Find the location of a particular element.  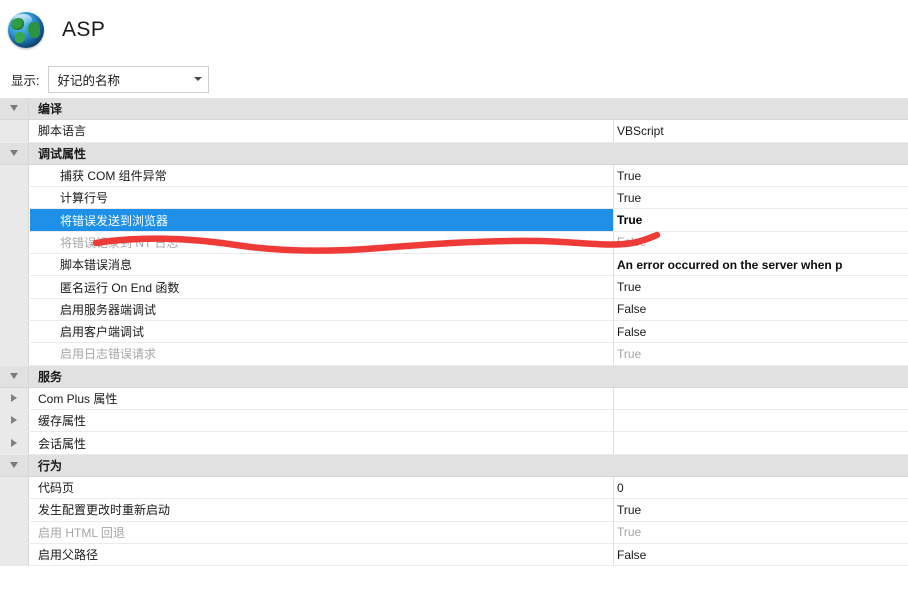

property-row: 将错误记录到 NT 日志 False is located at coordinates (454, 243).